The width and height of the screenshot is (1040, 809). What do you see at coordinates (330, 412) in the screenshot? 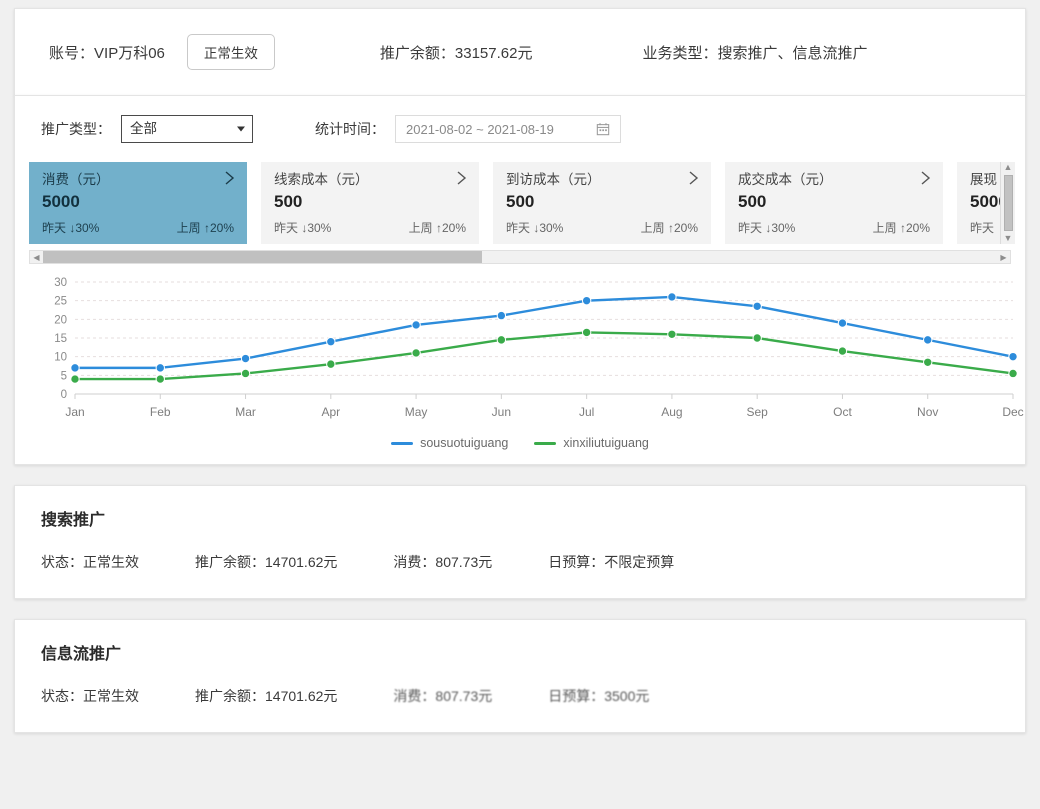
I see `chart-x-tick-label: Apr` at bounding box center [330, 412].